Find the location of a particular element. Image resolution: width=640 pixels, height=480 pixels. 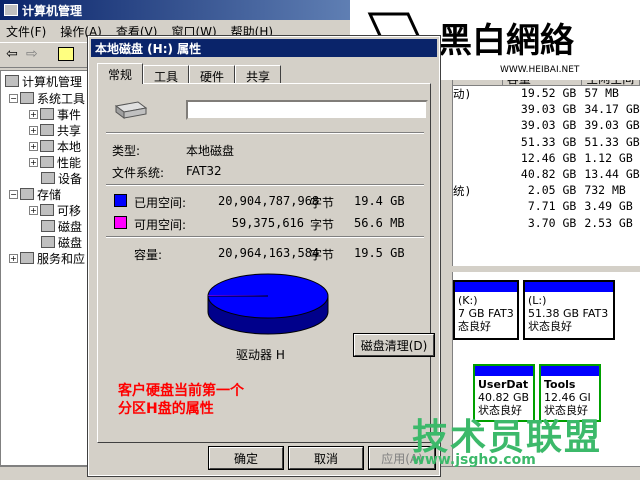

back-arrow-icon: ⇦ is located at coordinates (12, 54).